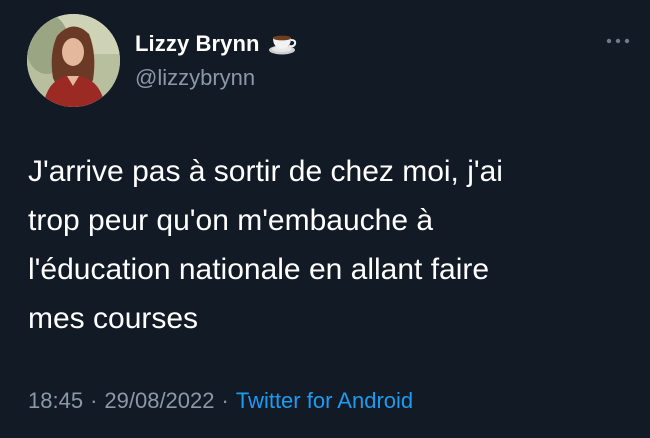  What do you see at coordinates (324, 401) in the screenshot?
I see `tweet-source-link: Twitter for Android` at bounding box center [324, 401].